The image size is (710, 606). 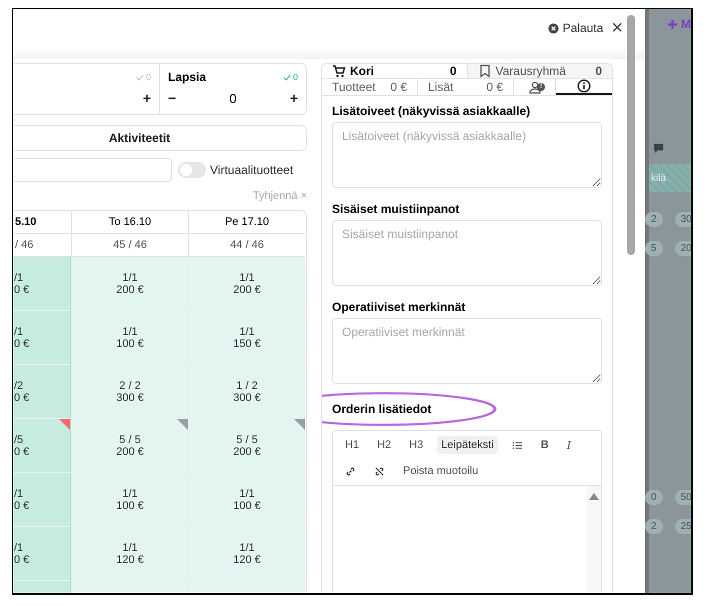 I want to click on summary-tab: Lisät 0 €, so click(x=466, y=87).